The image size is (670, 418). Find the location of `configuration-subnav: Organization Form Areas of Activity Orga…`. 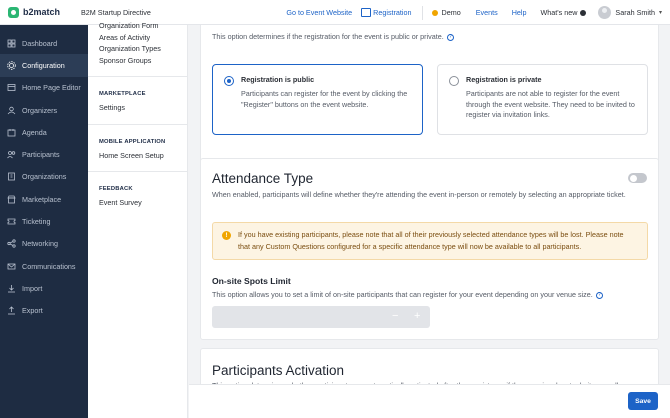

configuration-subnav: Organization Form Areas of Activity Orga… is located at coordinates (138, 219).